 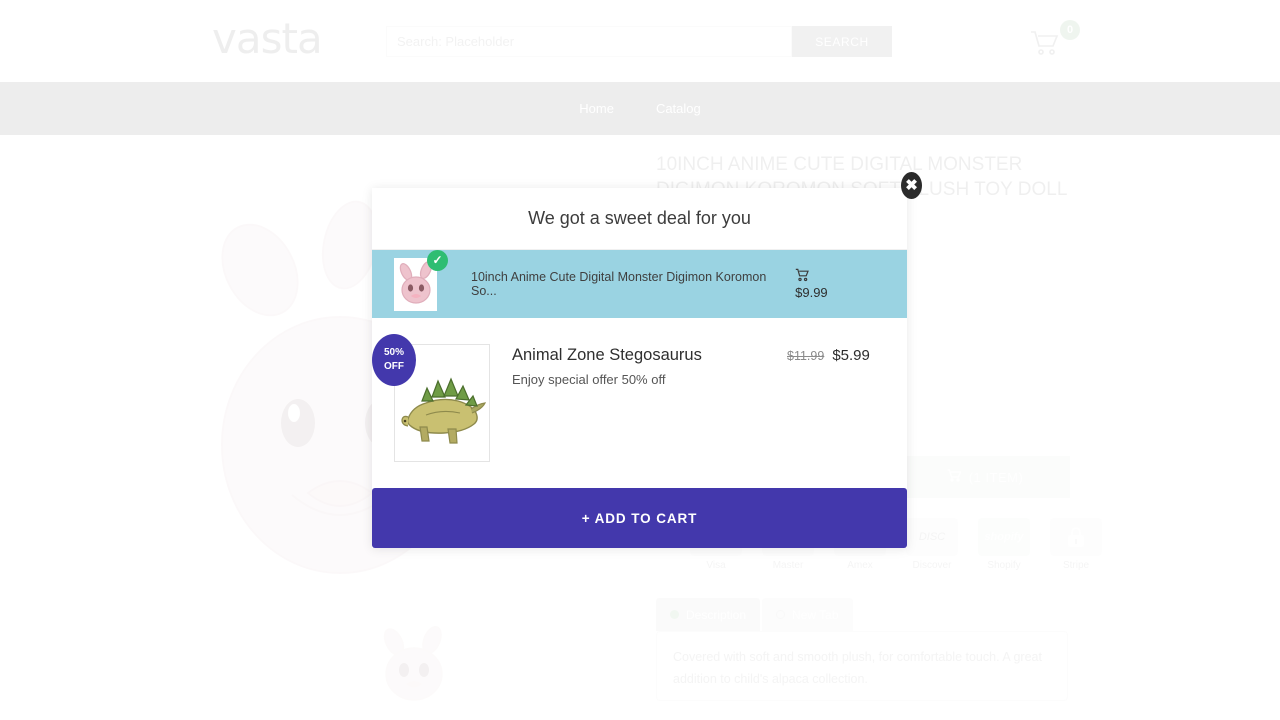 I want to click on payment-label: Stripe, so click(x=1076, y=565).